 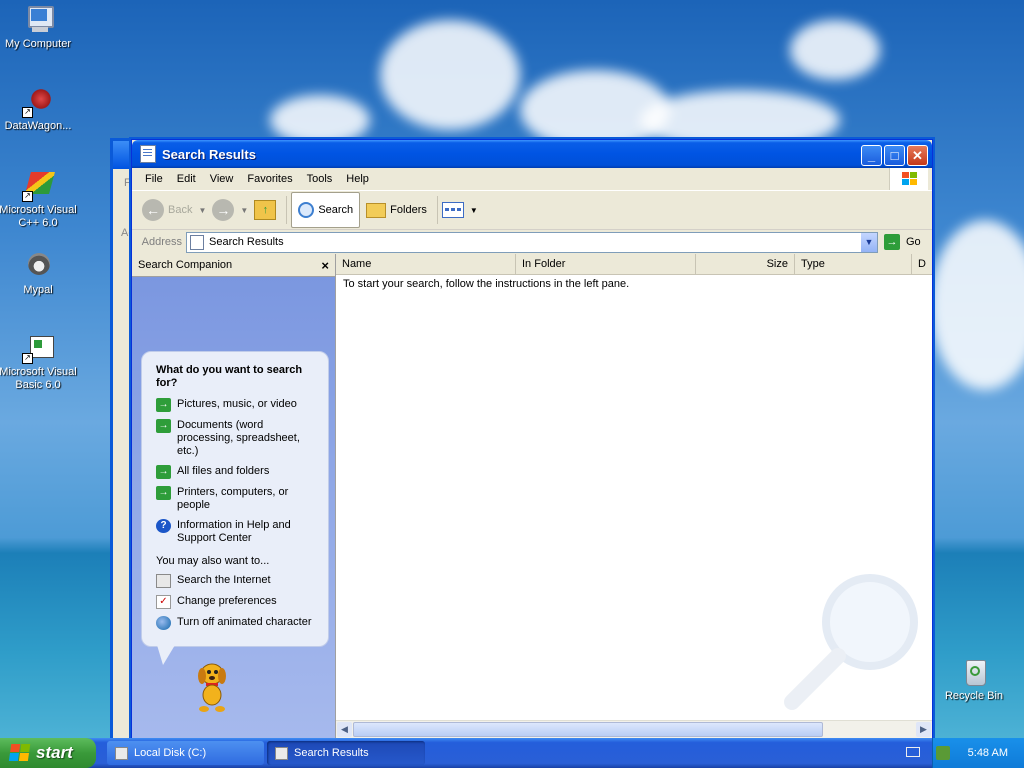 What do you see at coordinates (894, 155) in the screenshot?
I see `maximize-button: □` at bounding box center [894, 155].